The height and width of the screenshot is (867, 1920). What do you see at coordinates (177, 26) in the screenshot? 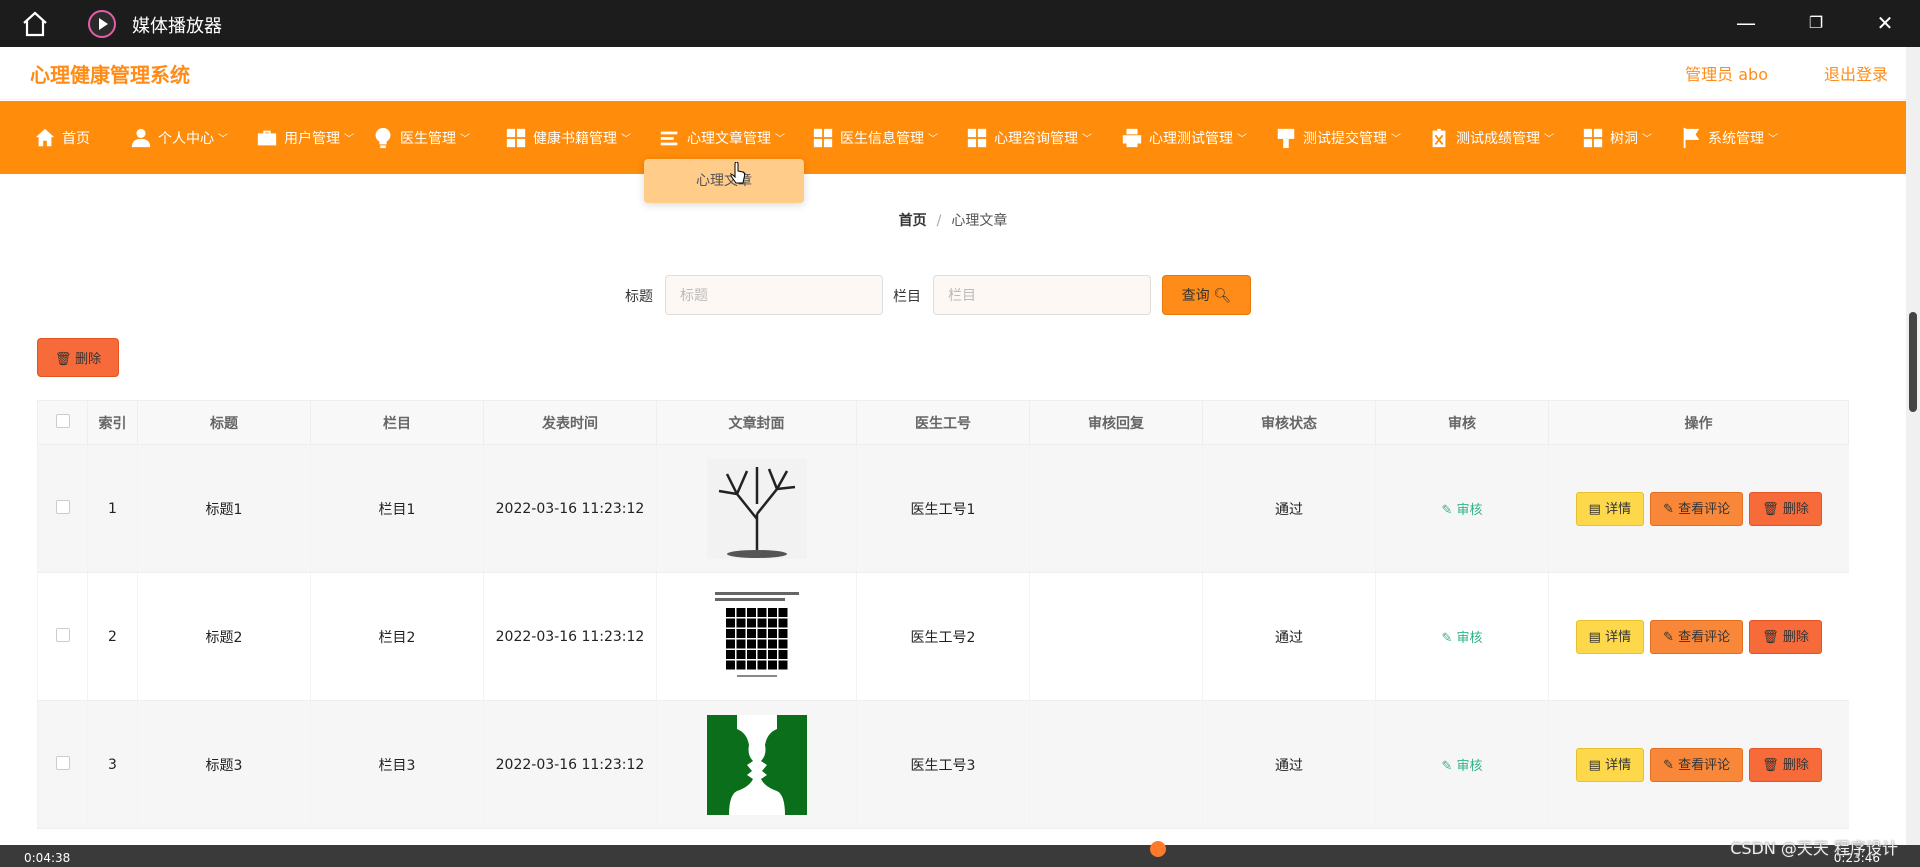
I see `window-title: 媒体播放器` at bounding box center [177, 26].